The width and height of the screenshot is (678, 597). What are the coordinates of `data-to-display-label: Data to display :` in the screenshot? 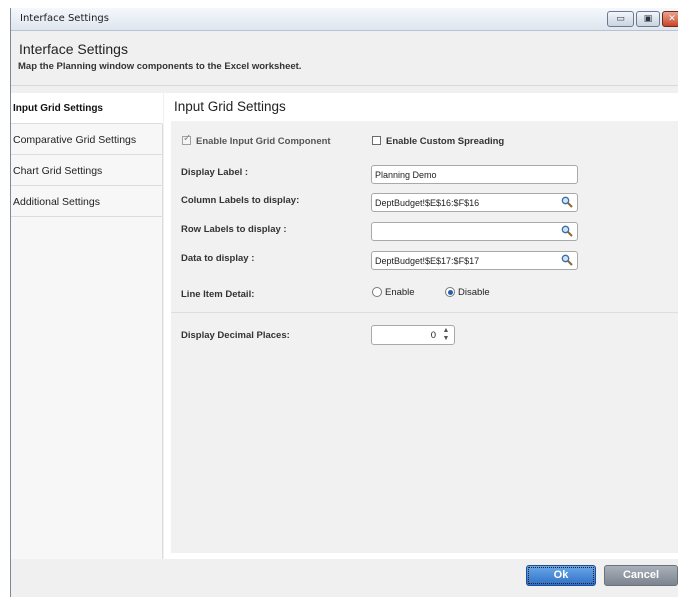 It's located at (218, 258).